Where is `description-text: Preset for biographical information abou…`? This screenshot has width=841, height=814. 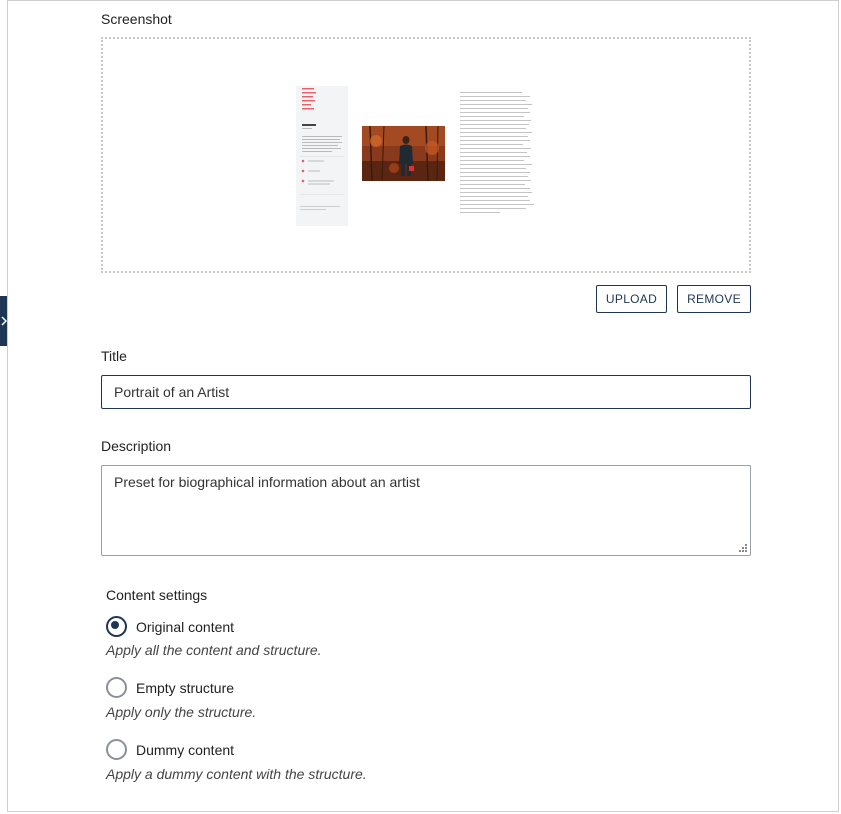 description-text: Preset for biographical information abou… is located at coordinates (267, 482).